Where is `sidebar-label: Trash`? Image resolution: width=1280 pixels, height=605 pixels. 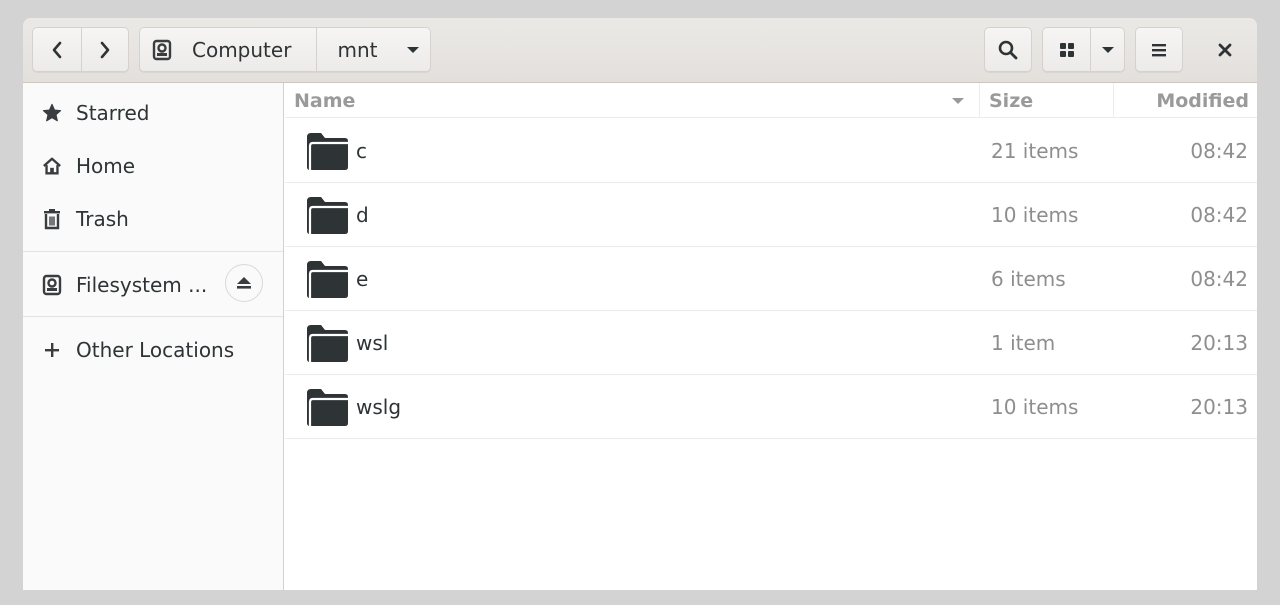 sidebar-label: Trash is located at coordinates (102, 219).